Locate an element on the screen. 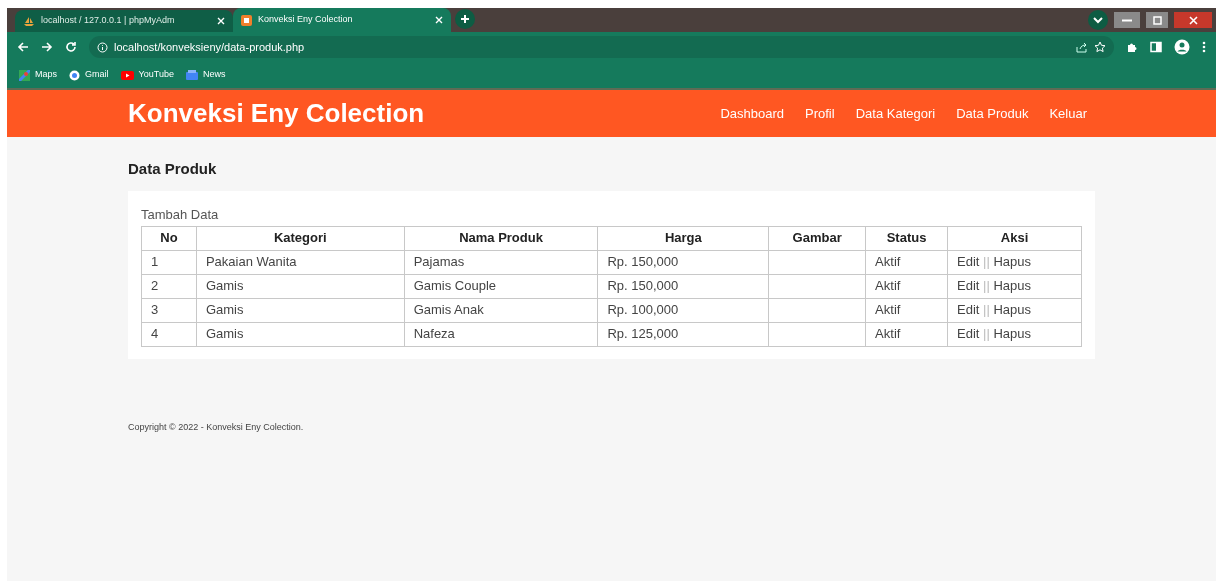 This screenshot has width=1216, height=581. column-header: Harga is located at coordinates (683, 238).